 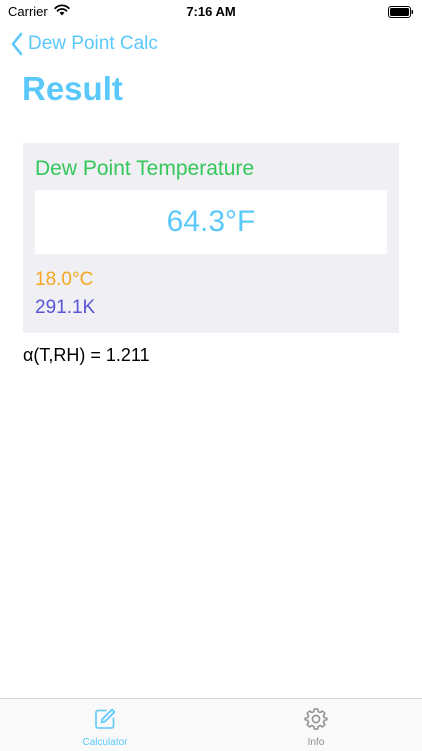 I want to click on fahrenheit-value-box: 64.3°F, so click(x=211, y=222).